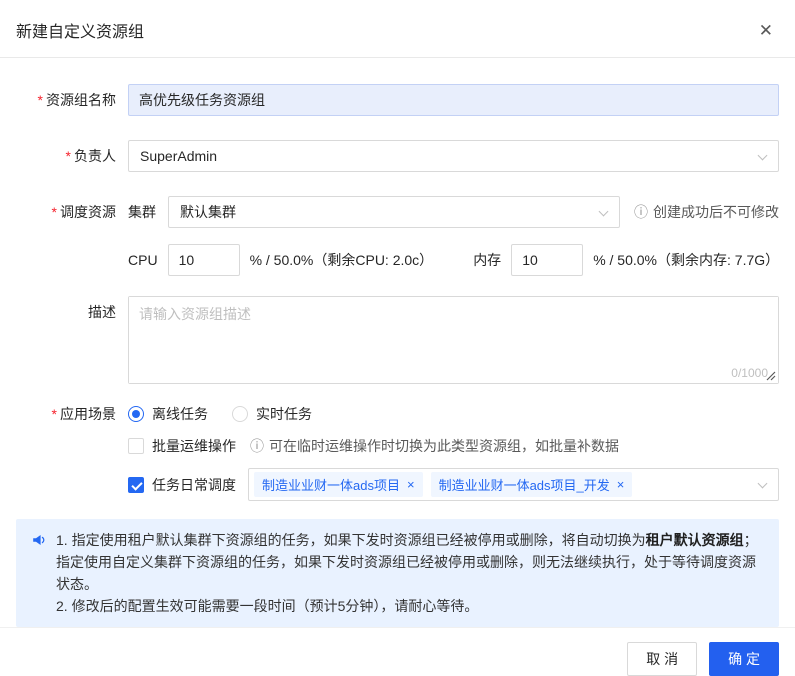  I want to click on scenario-label: * 应用场景, so click(83, 414).